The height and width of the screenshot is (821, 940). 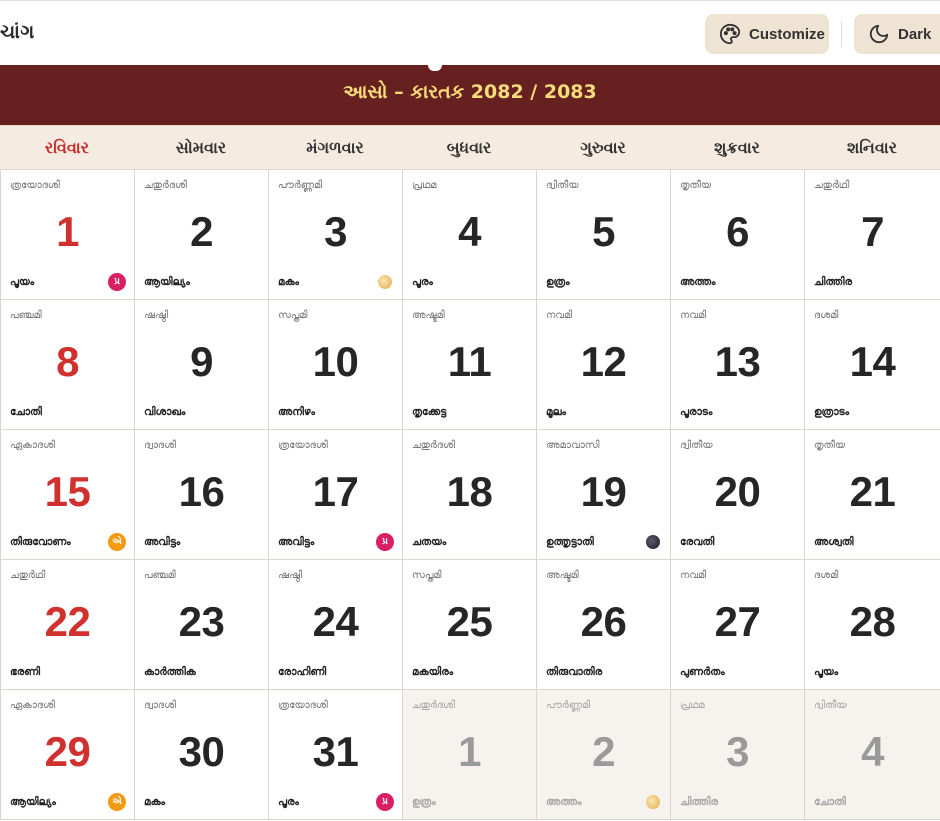 What do you see at coordinates (67, 147) in the screenshot?
I see `weekday-sunday: રવિવાર` at bounding box center [67, 147].